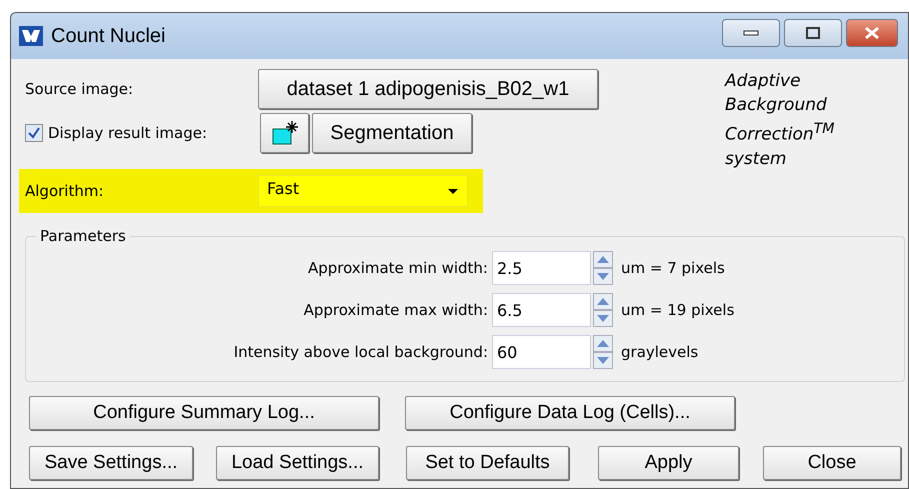 The image size is (909, 489). I want to click on branding-text: Adaptive, so click(763, 81).